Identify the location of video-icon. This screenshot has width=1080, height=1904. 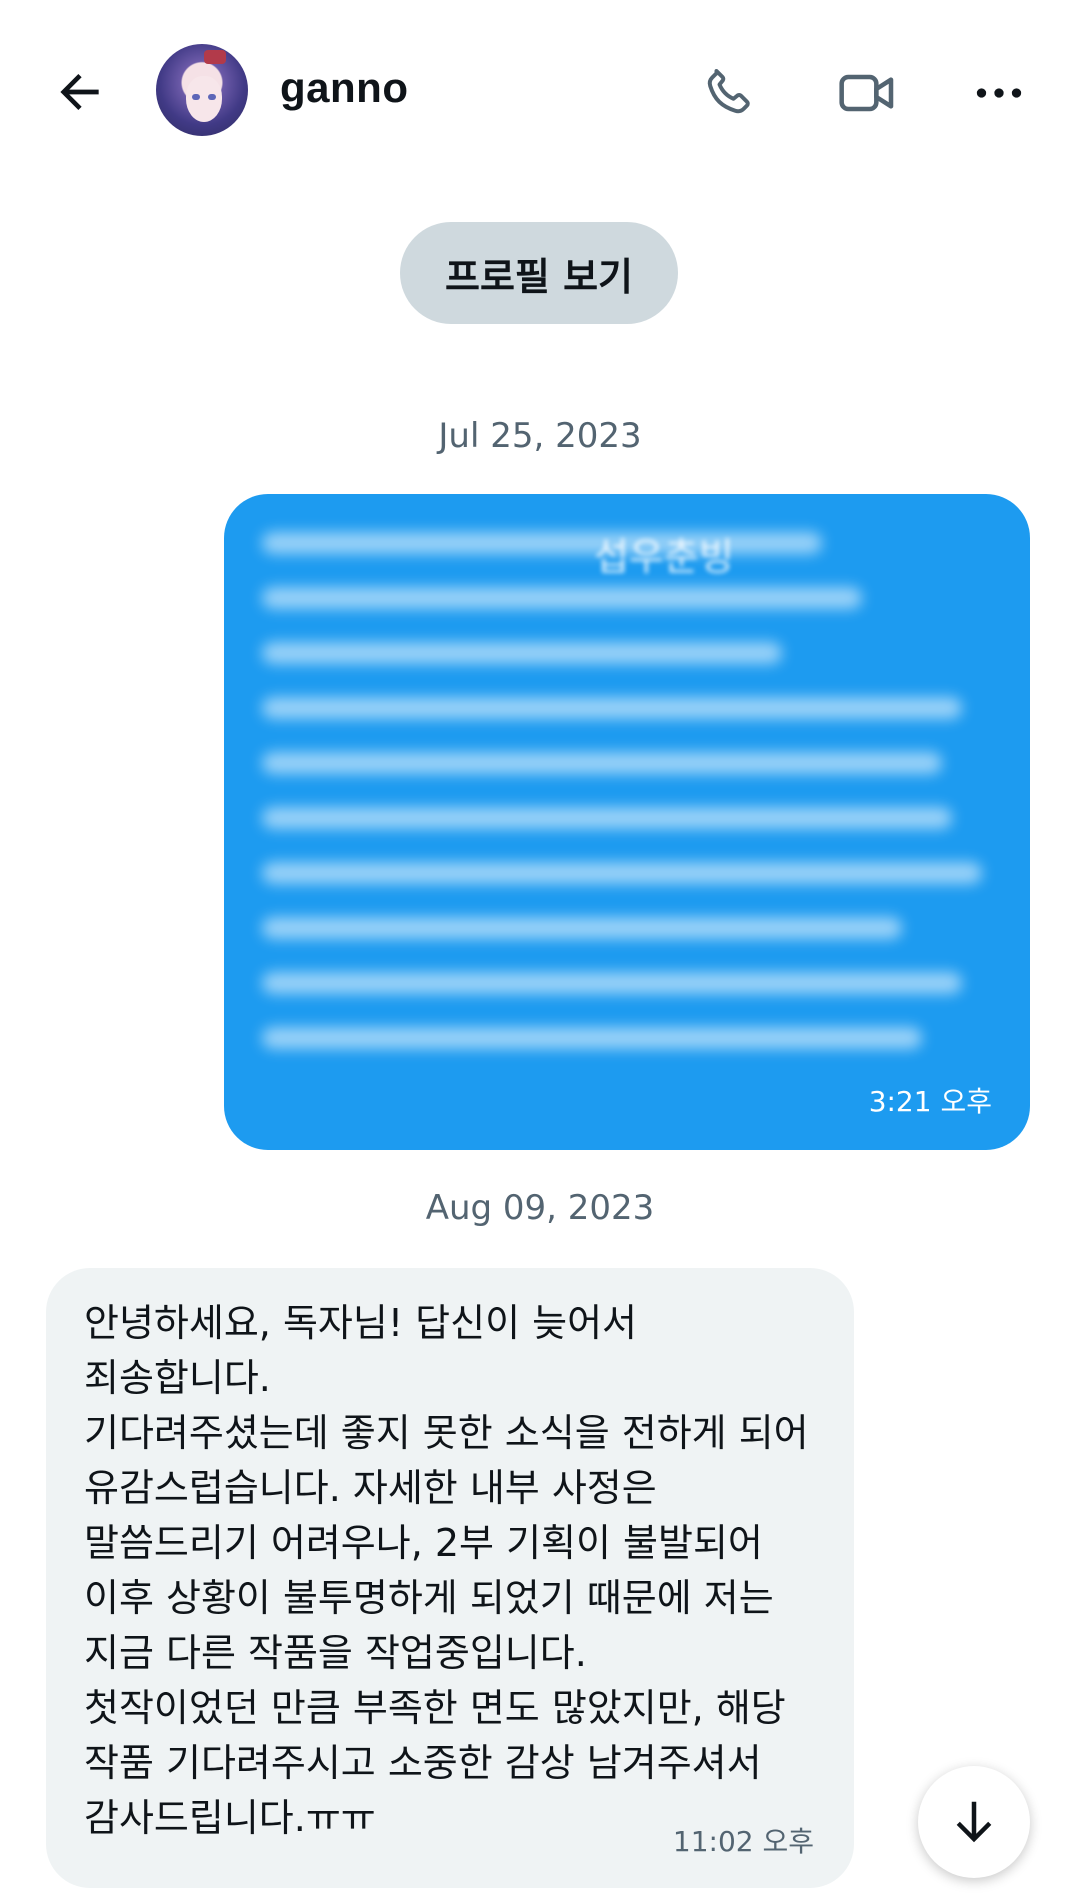
(866, 93).